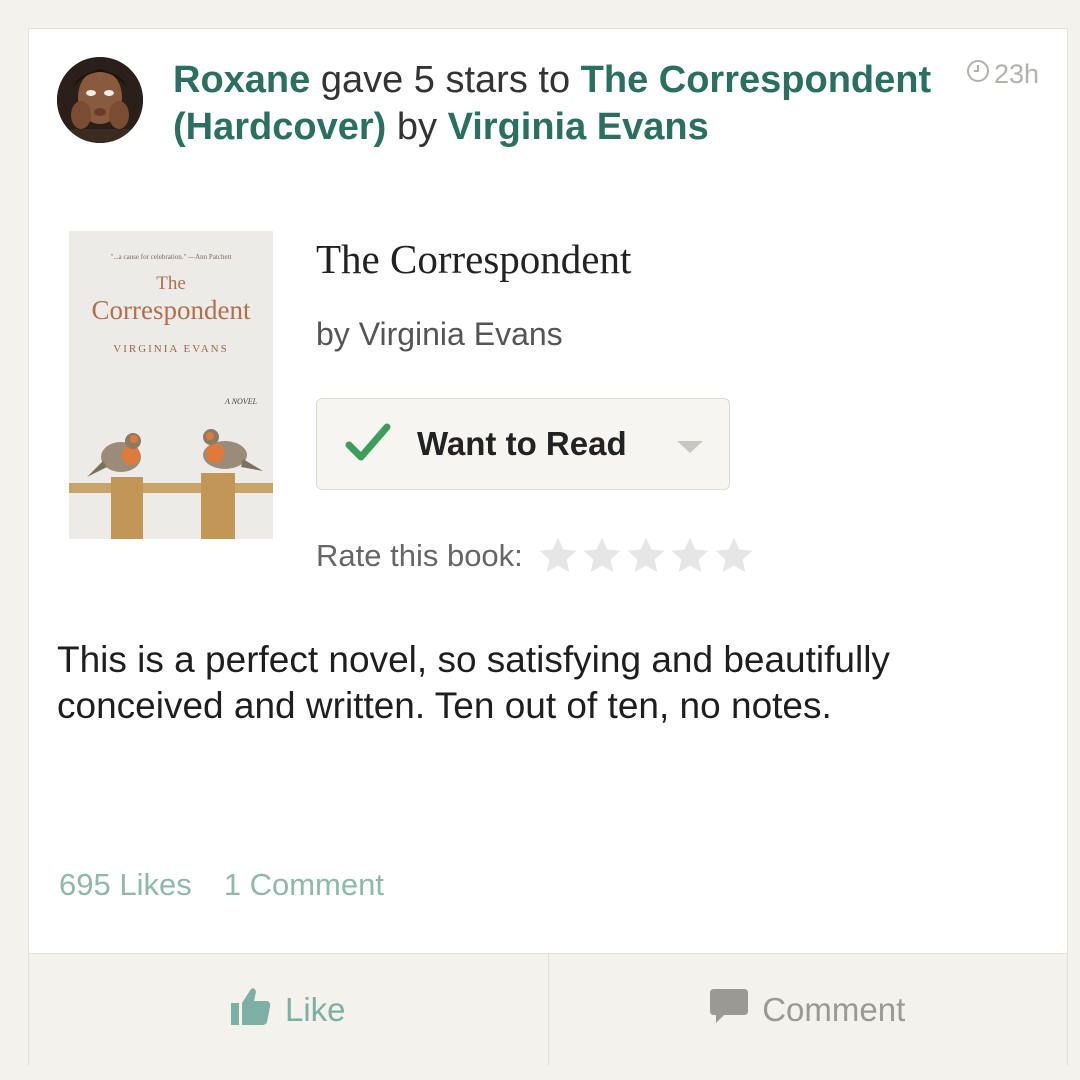 This screenshot has height=1080, width=1080. I want to click on checkmark-icon, so click(368, 445).